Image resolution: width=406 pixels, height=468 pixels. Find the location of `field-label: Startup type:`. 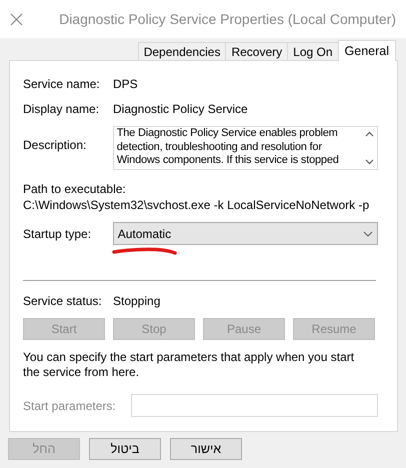

field-label: Startup type: is located at coordinates (57, 234).